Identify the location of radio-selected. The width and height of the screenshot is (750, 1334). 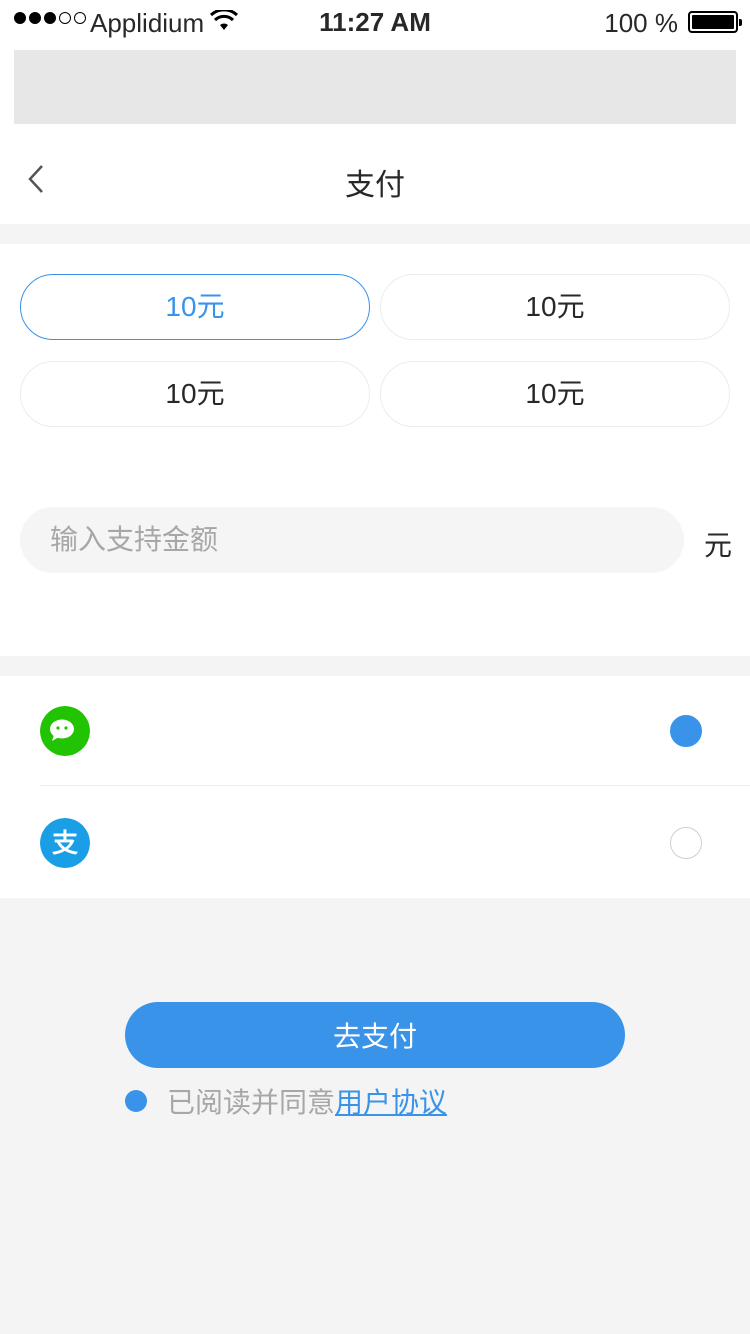
(686, 731).